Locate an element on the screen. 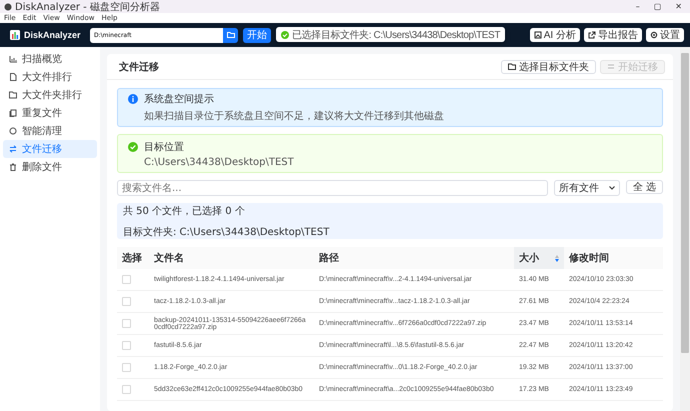 This screenshot has height=411, width=690. sidebar-item: 大文件排行 is located at coordinates (50, 77).